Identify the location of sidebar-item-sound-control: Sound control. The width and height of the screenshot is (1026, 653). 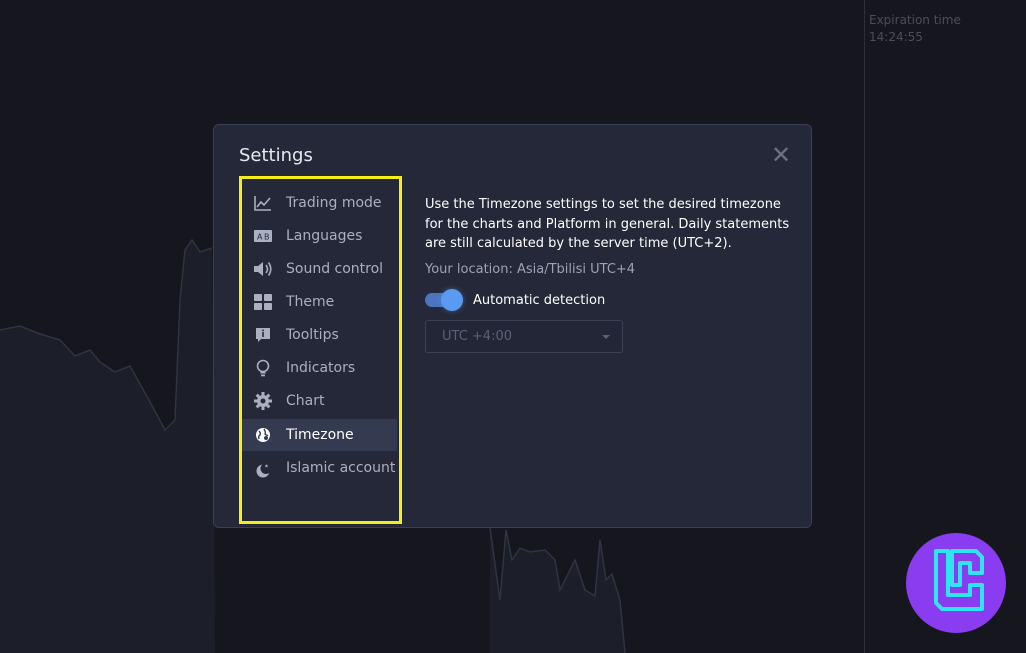
(319, 275).